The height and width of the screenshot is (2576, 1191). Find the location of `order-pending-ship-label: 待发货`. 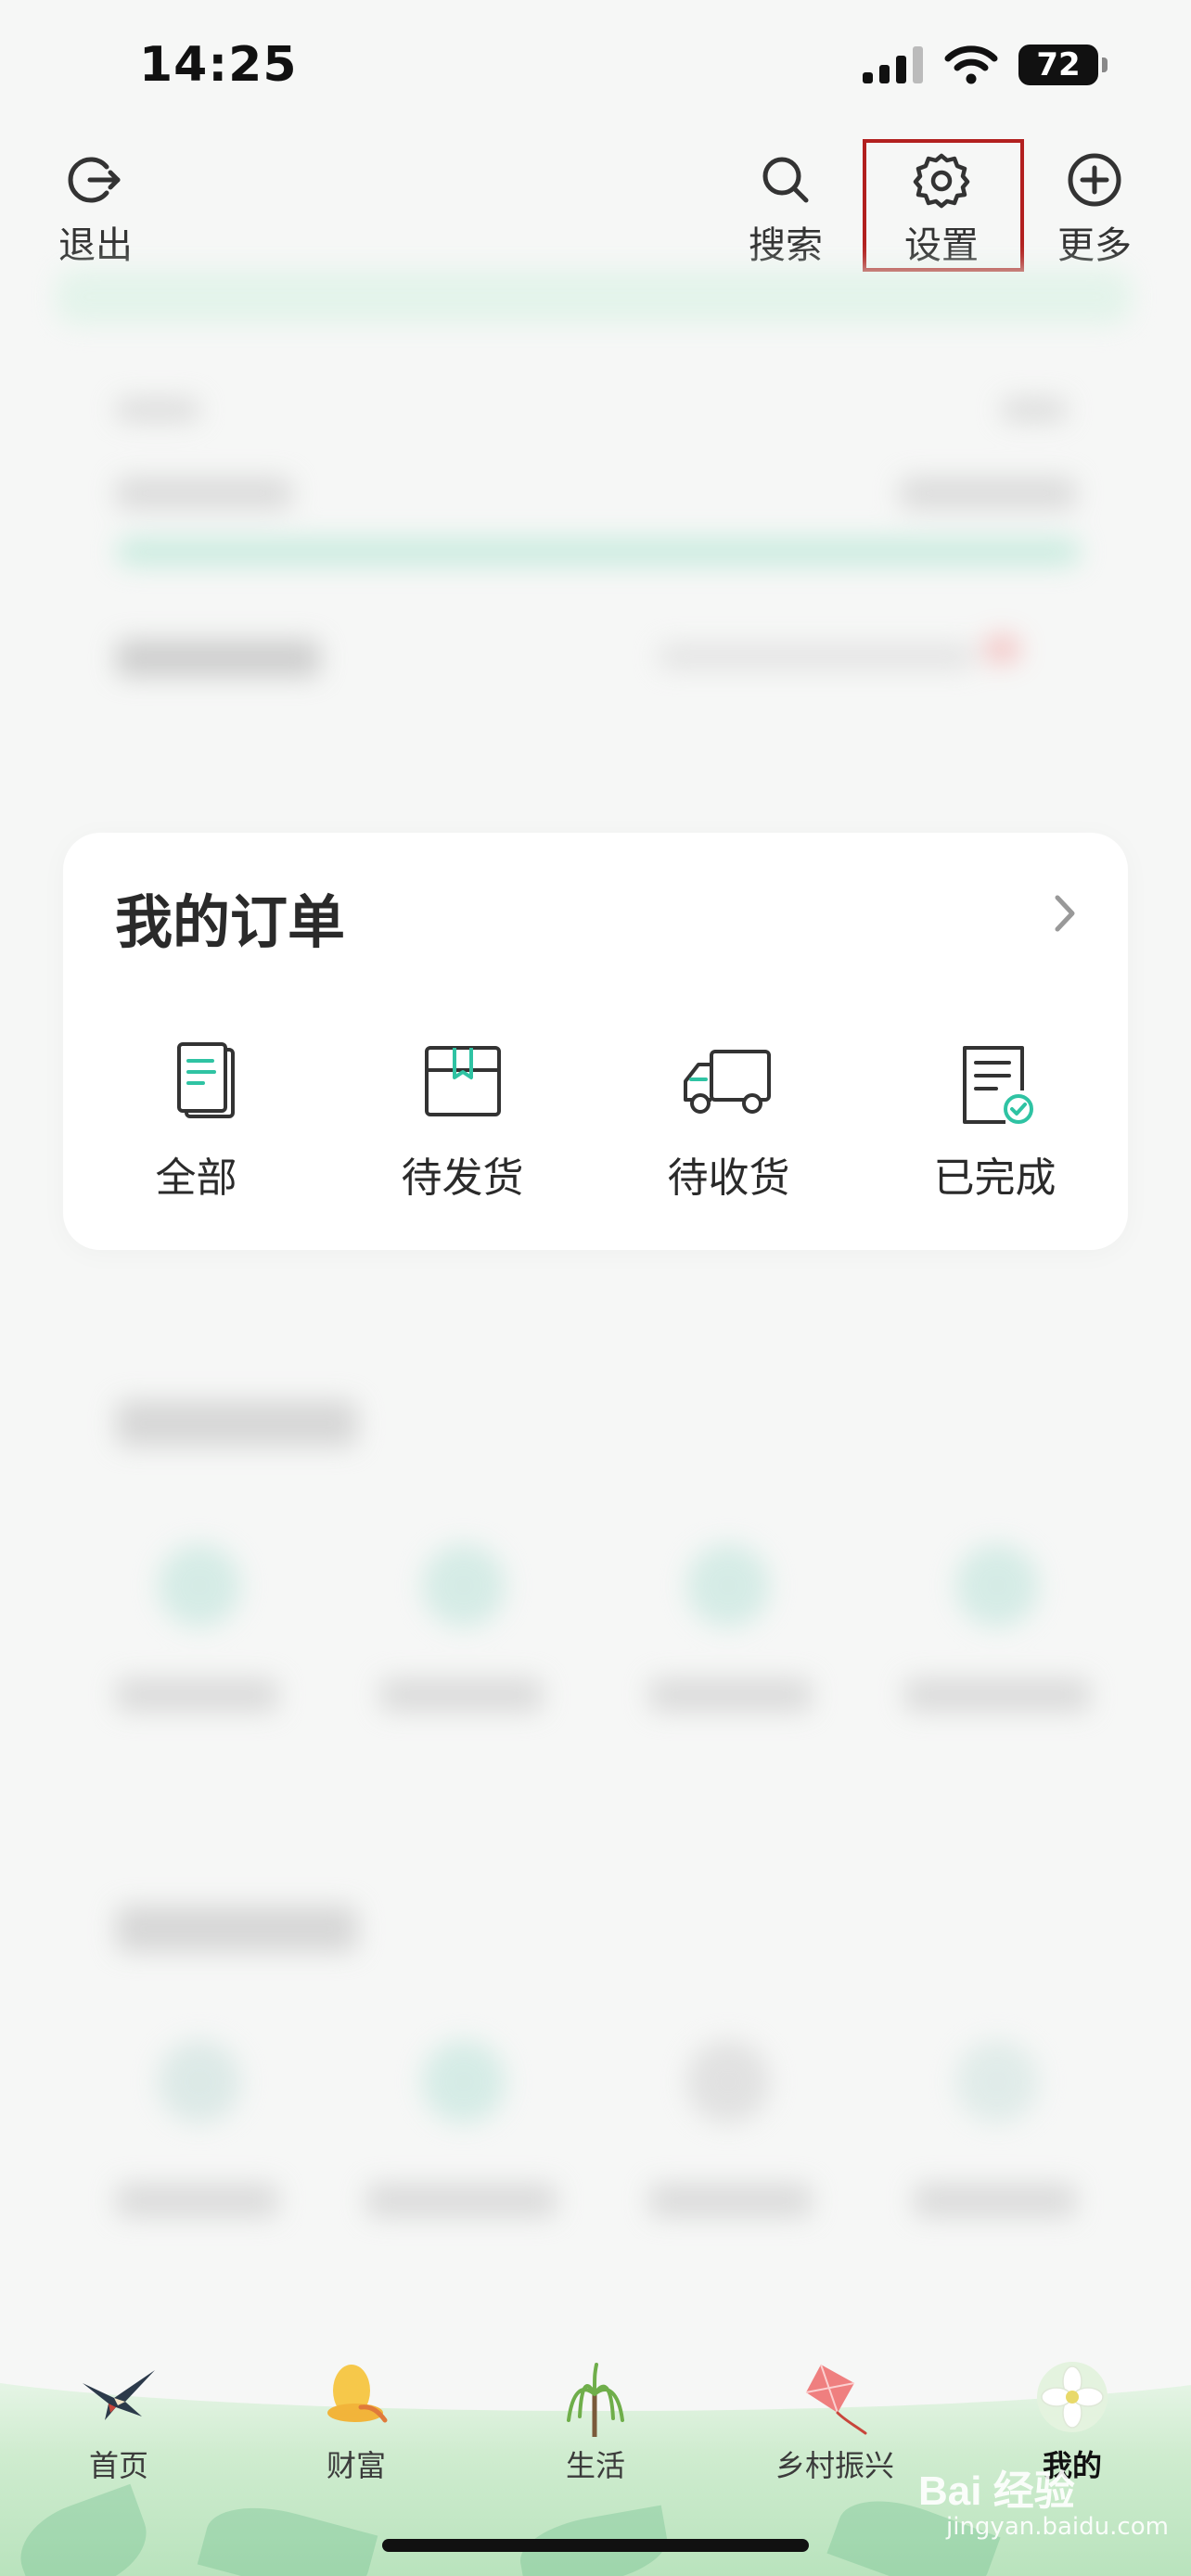

order-pending-ship-label: 待发货 is located at coordinates (463, 1178).